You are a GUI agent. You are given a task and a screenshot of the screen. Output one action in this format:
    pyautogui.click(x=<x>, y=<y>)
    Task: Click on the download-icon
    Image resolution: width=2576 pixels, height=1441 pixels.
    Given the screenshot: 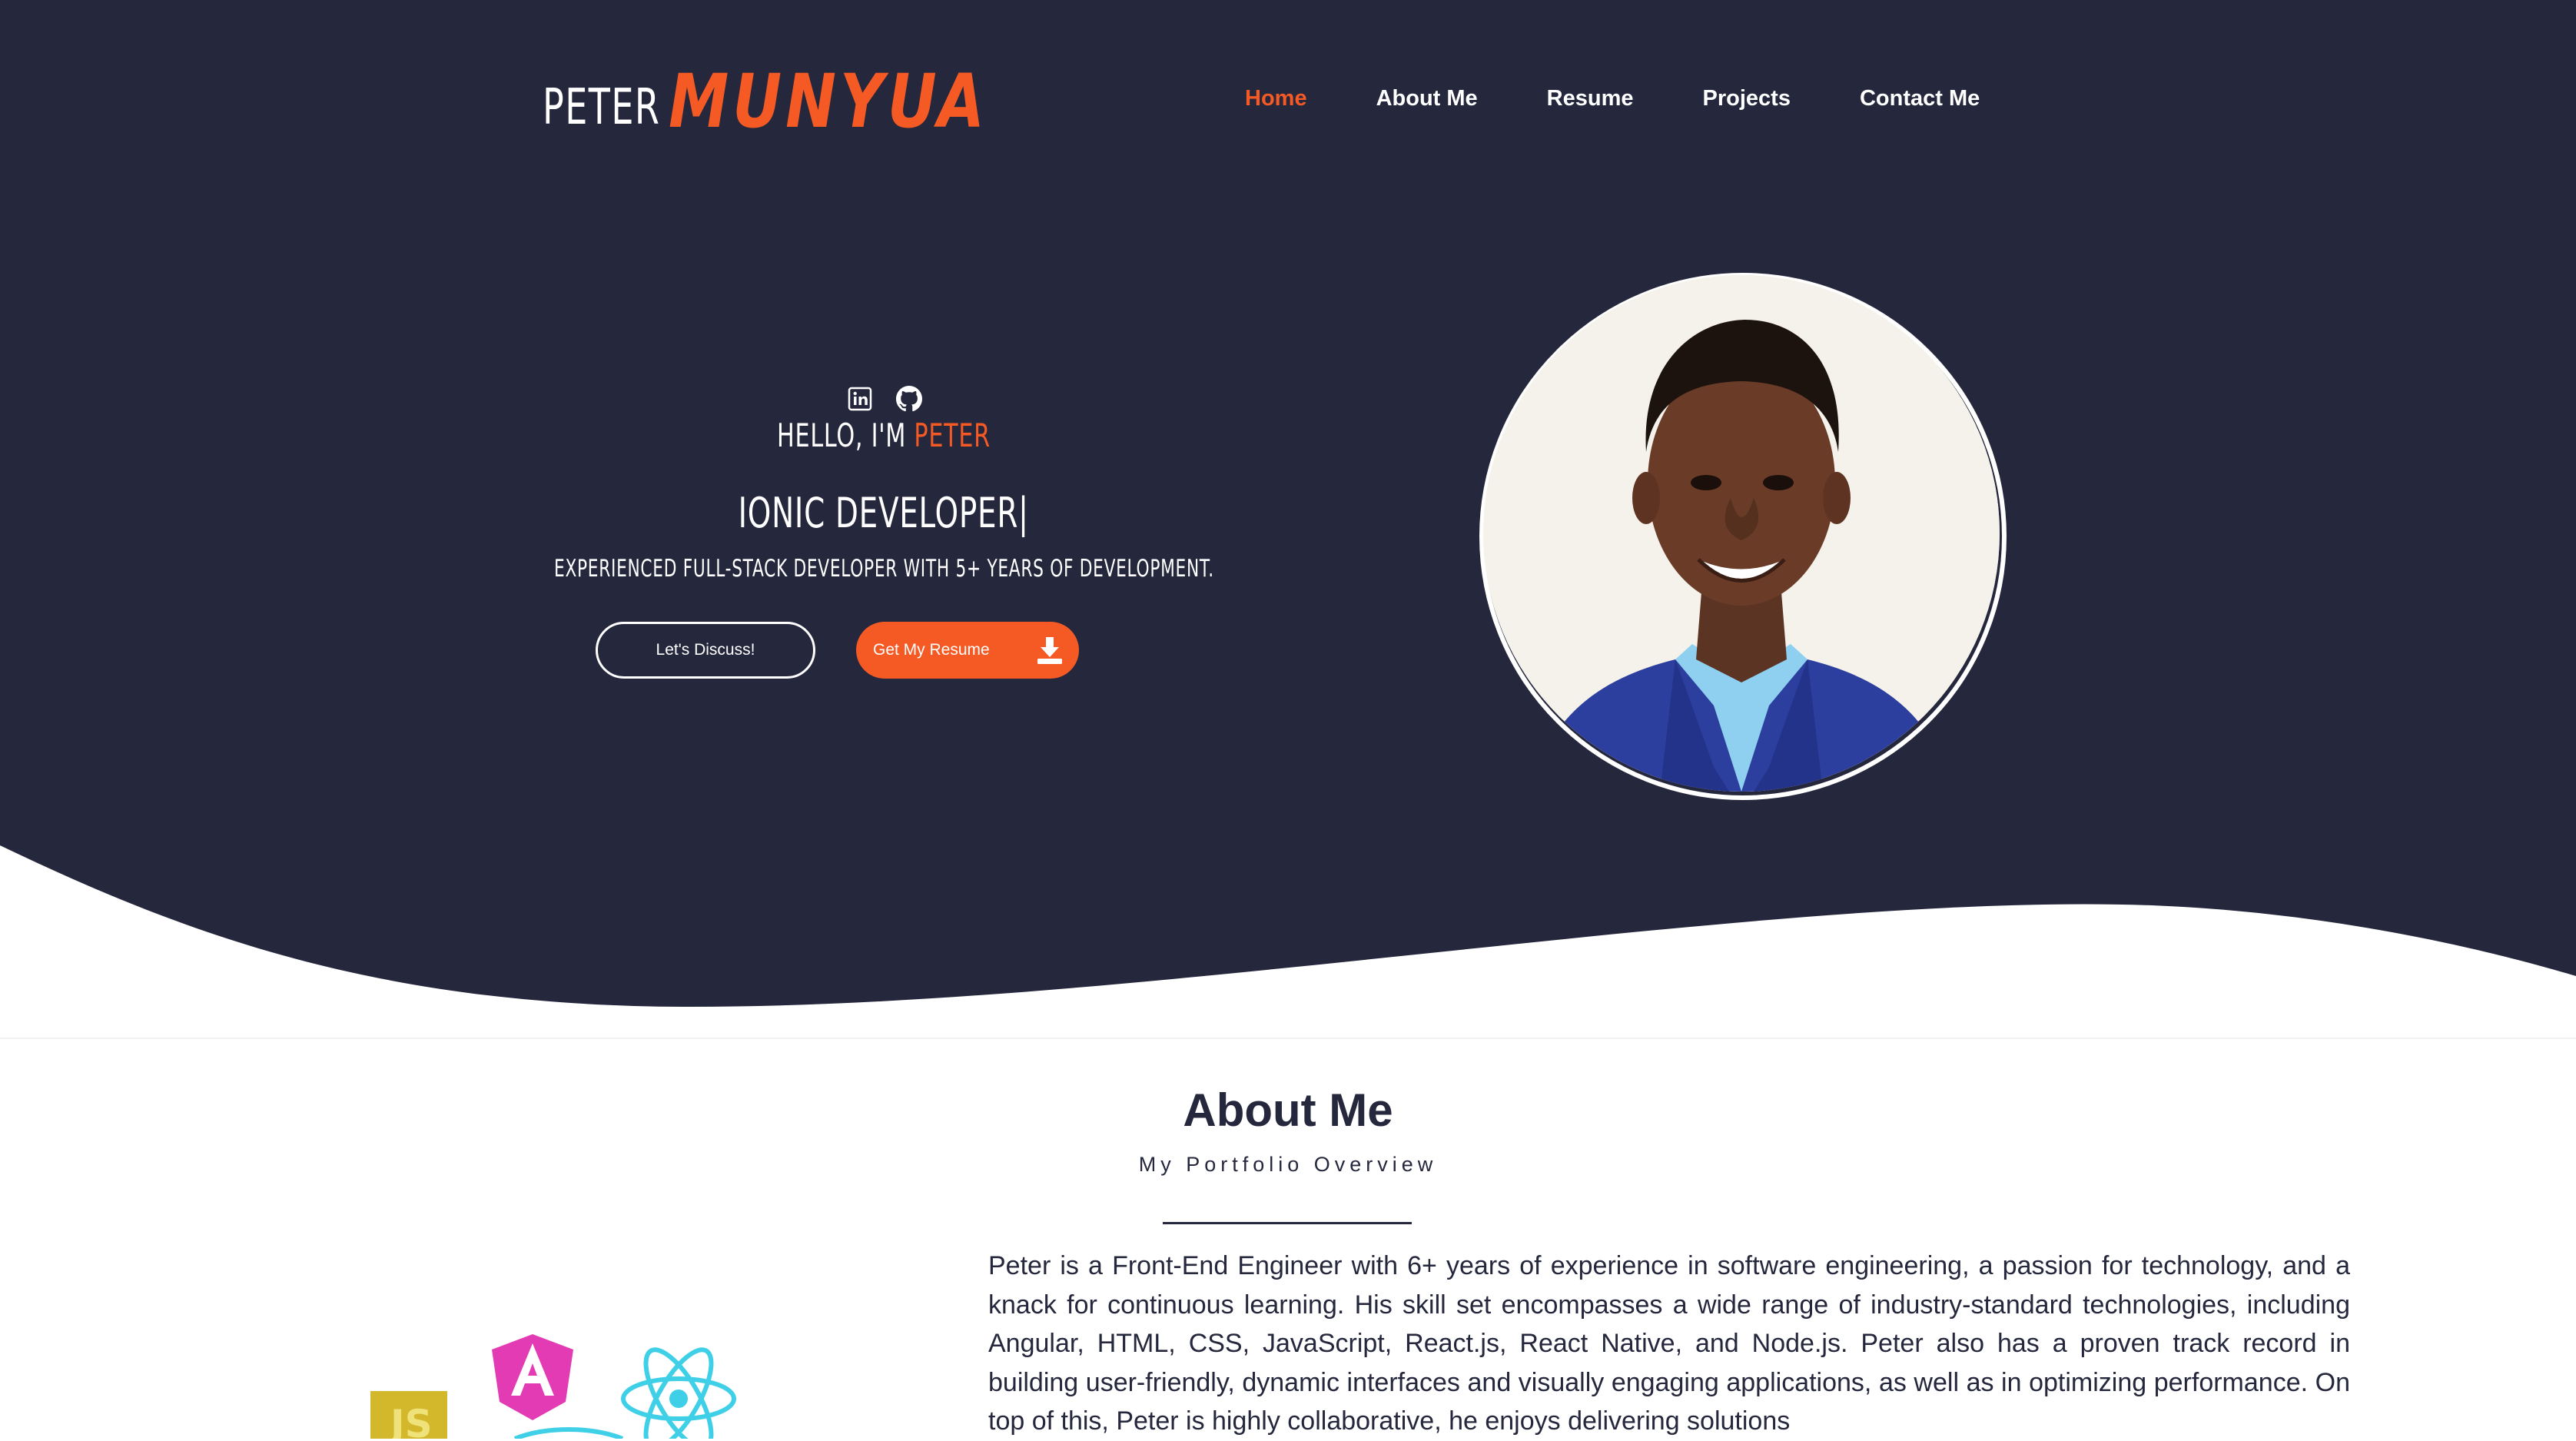 What is the action you would take?
    pyautogui.click(x=1049, y=650)
    